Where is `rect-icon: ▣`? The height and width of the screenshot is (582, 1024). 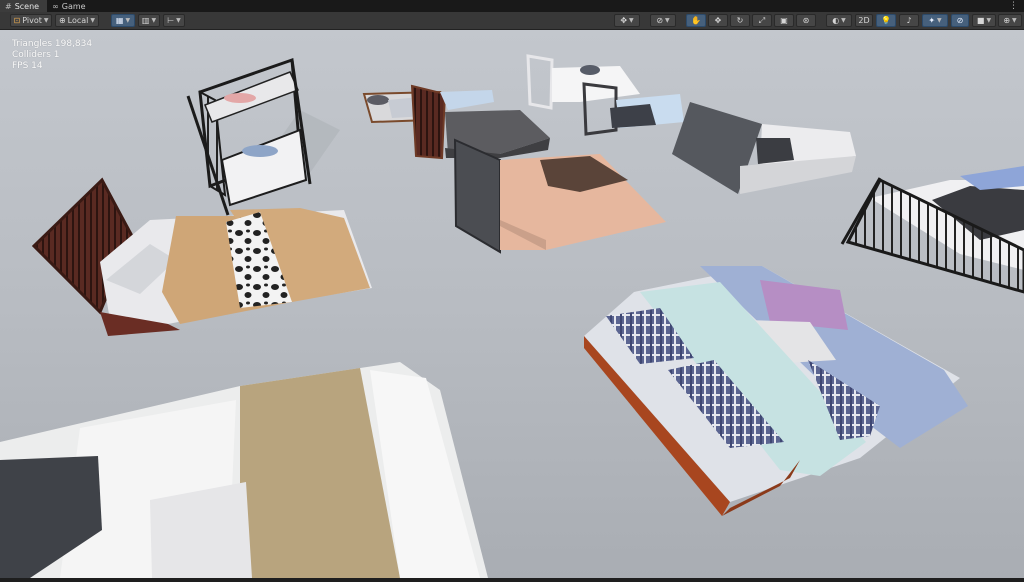 rect-icon: ▣ is located at coordinates (784, 20).